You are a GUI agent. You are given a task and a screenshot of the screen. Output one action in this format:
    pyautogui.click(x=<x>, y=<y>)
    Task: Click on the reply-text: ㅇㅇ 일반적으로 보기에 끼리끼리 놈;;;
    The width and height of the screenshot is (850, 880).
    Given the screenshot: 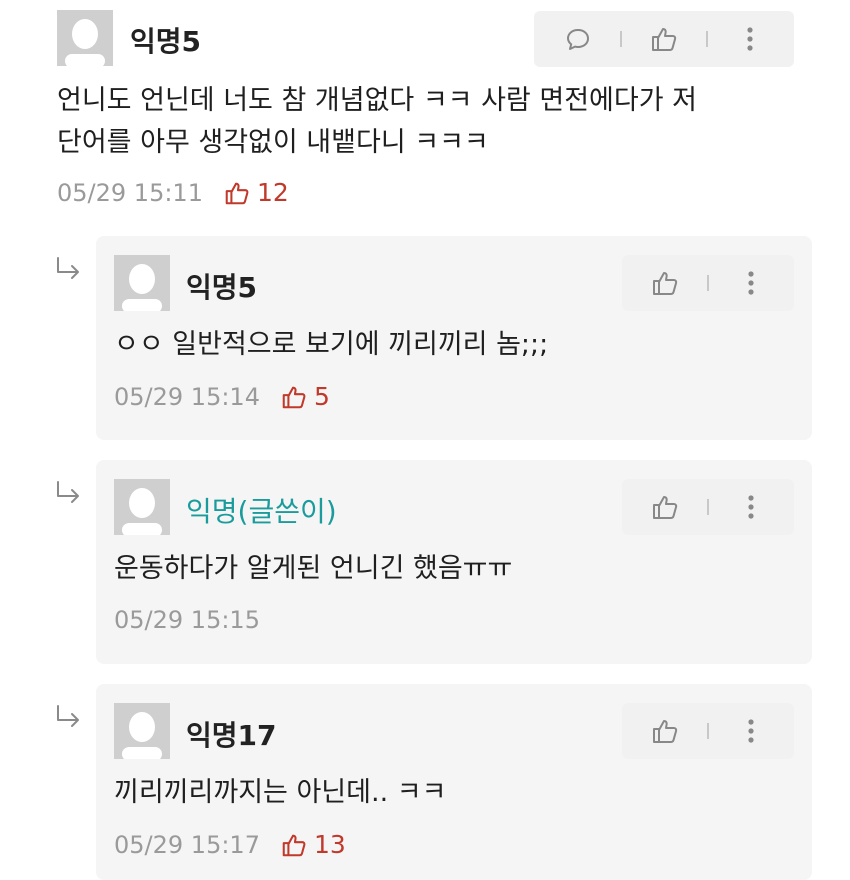 What is the action you would take?
    pyautogui.click(x=331, y=344)
    